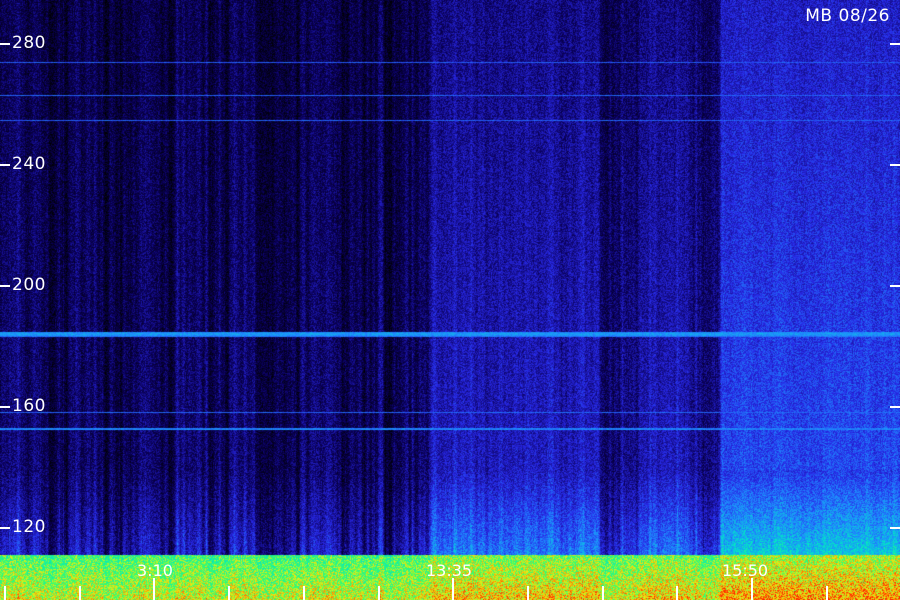 The height and width of the screenshot is (600, 900). What do you see at coordinates (155, 570) in the screenshot?
I see `x-label-1: 3:10` at bounding box center [155, 570].